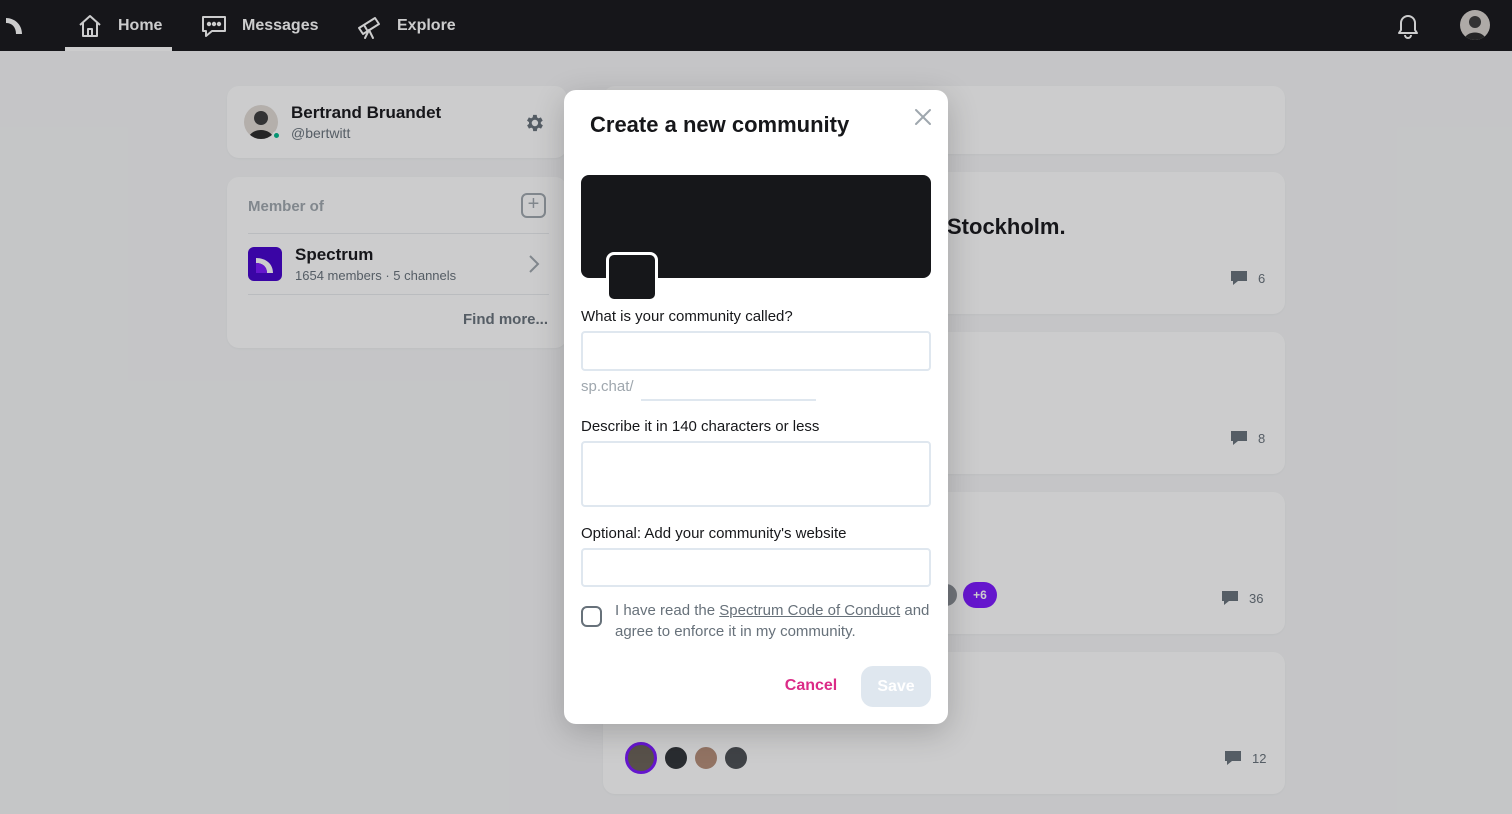  Describe the element at coordinates (700, 426) in the screenshot. I see `description-label: Describe it in 140 characters or less` at that location.